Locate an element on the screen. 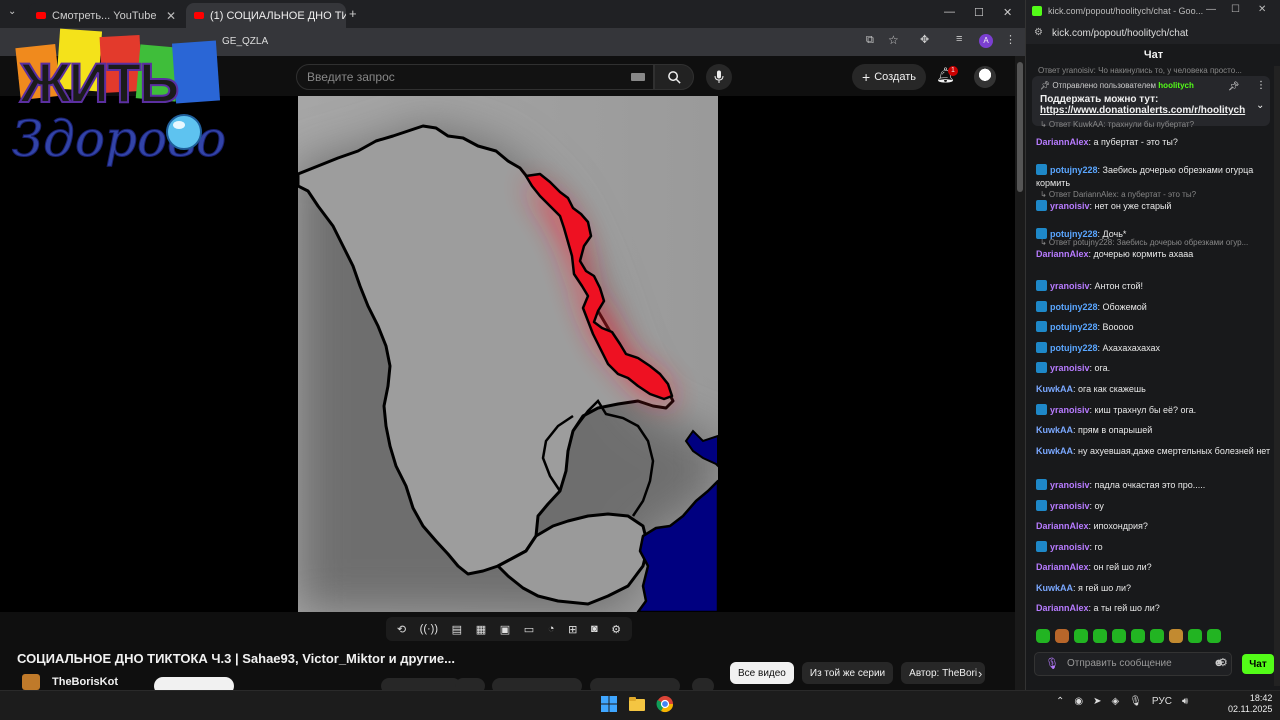  volume-icon: 🔊︎ is located at coordinates (1185, 701).